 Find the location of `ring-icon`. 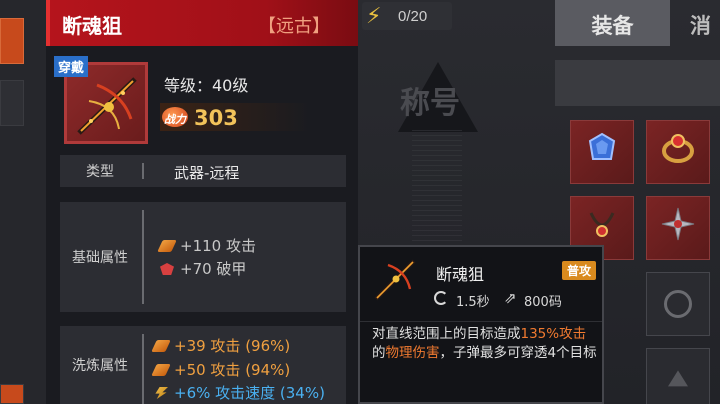

ring-icon is located at coordinates (678, 152).